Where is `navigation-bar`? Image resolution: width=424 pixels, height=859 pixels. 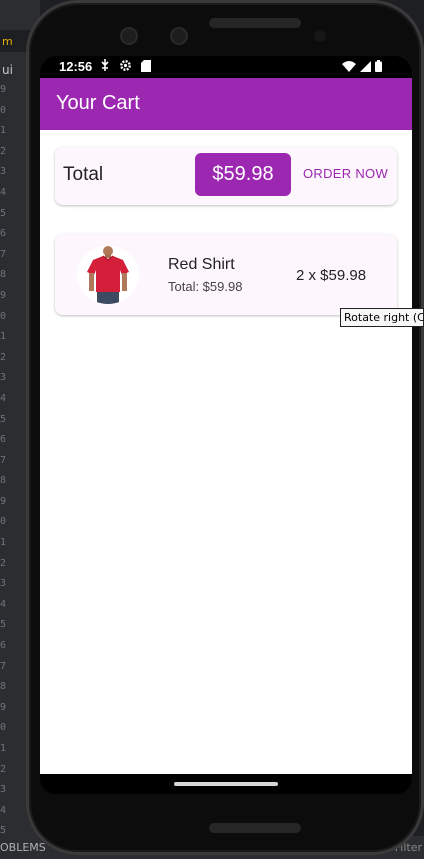
navigation-bar is located at coordinates (226, 784).